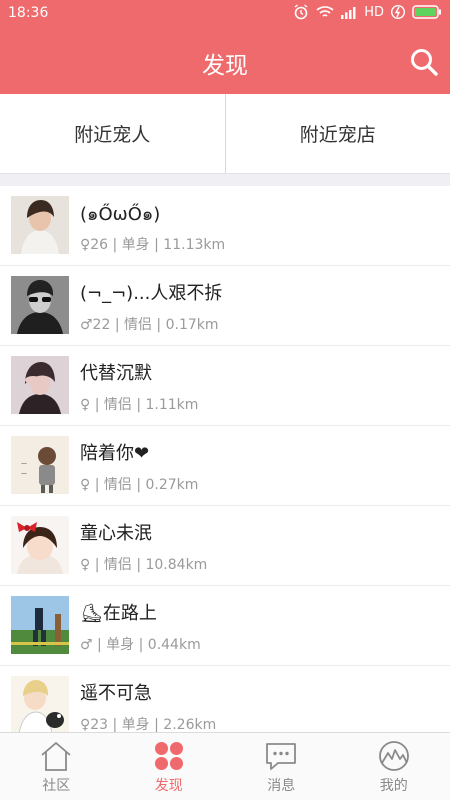 The width and height of the screenshot is (450, 800). Describe the element at coordinates (281, 786) in the screenshot. I see `nav-label: 消息` at that location.